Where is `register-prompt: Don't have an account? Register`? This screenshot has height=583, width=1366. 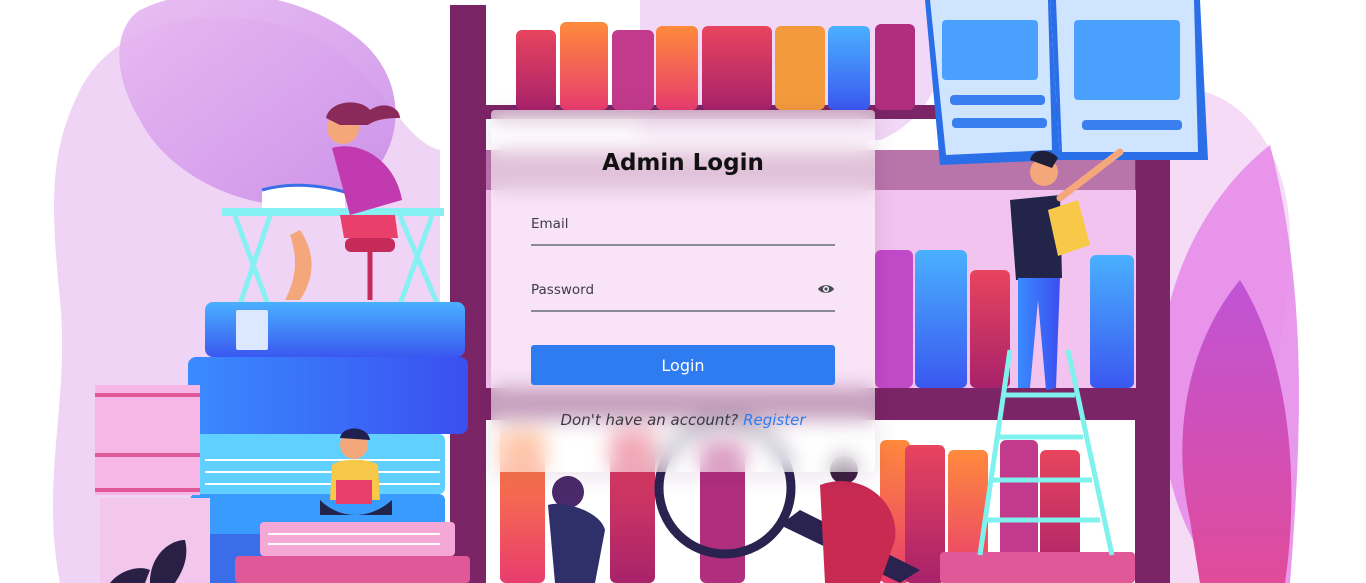
register-prompt: Don't have an account? Register is located at coordinates (683, 420).